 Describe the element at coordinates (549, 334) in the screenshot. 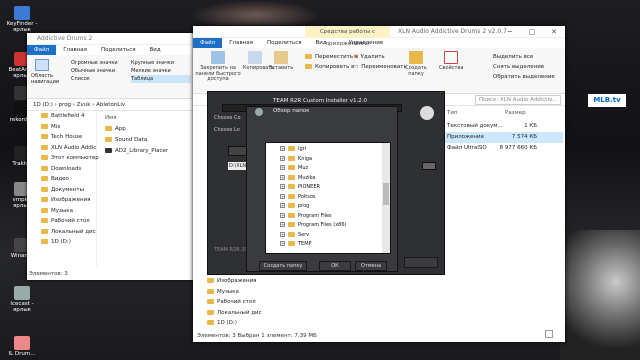

I see `details-view-icon` at that location.